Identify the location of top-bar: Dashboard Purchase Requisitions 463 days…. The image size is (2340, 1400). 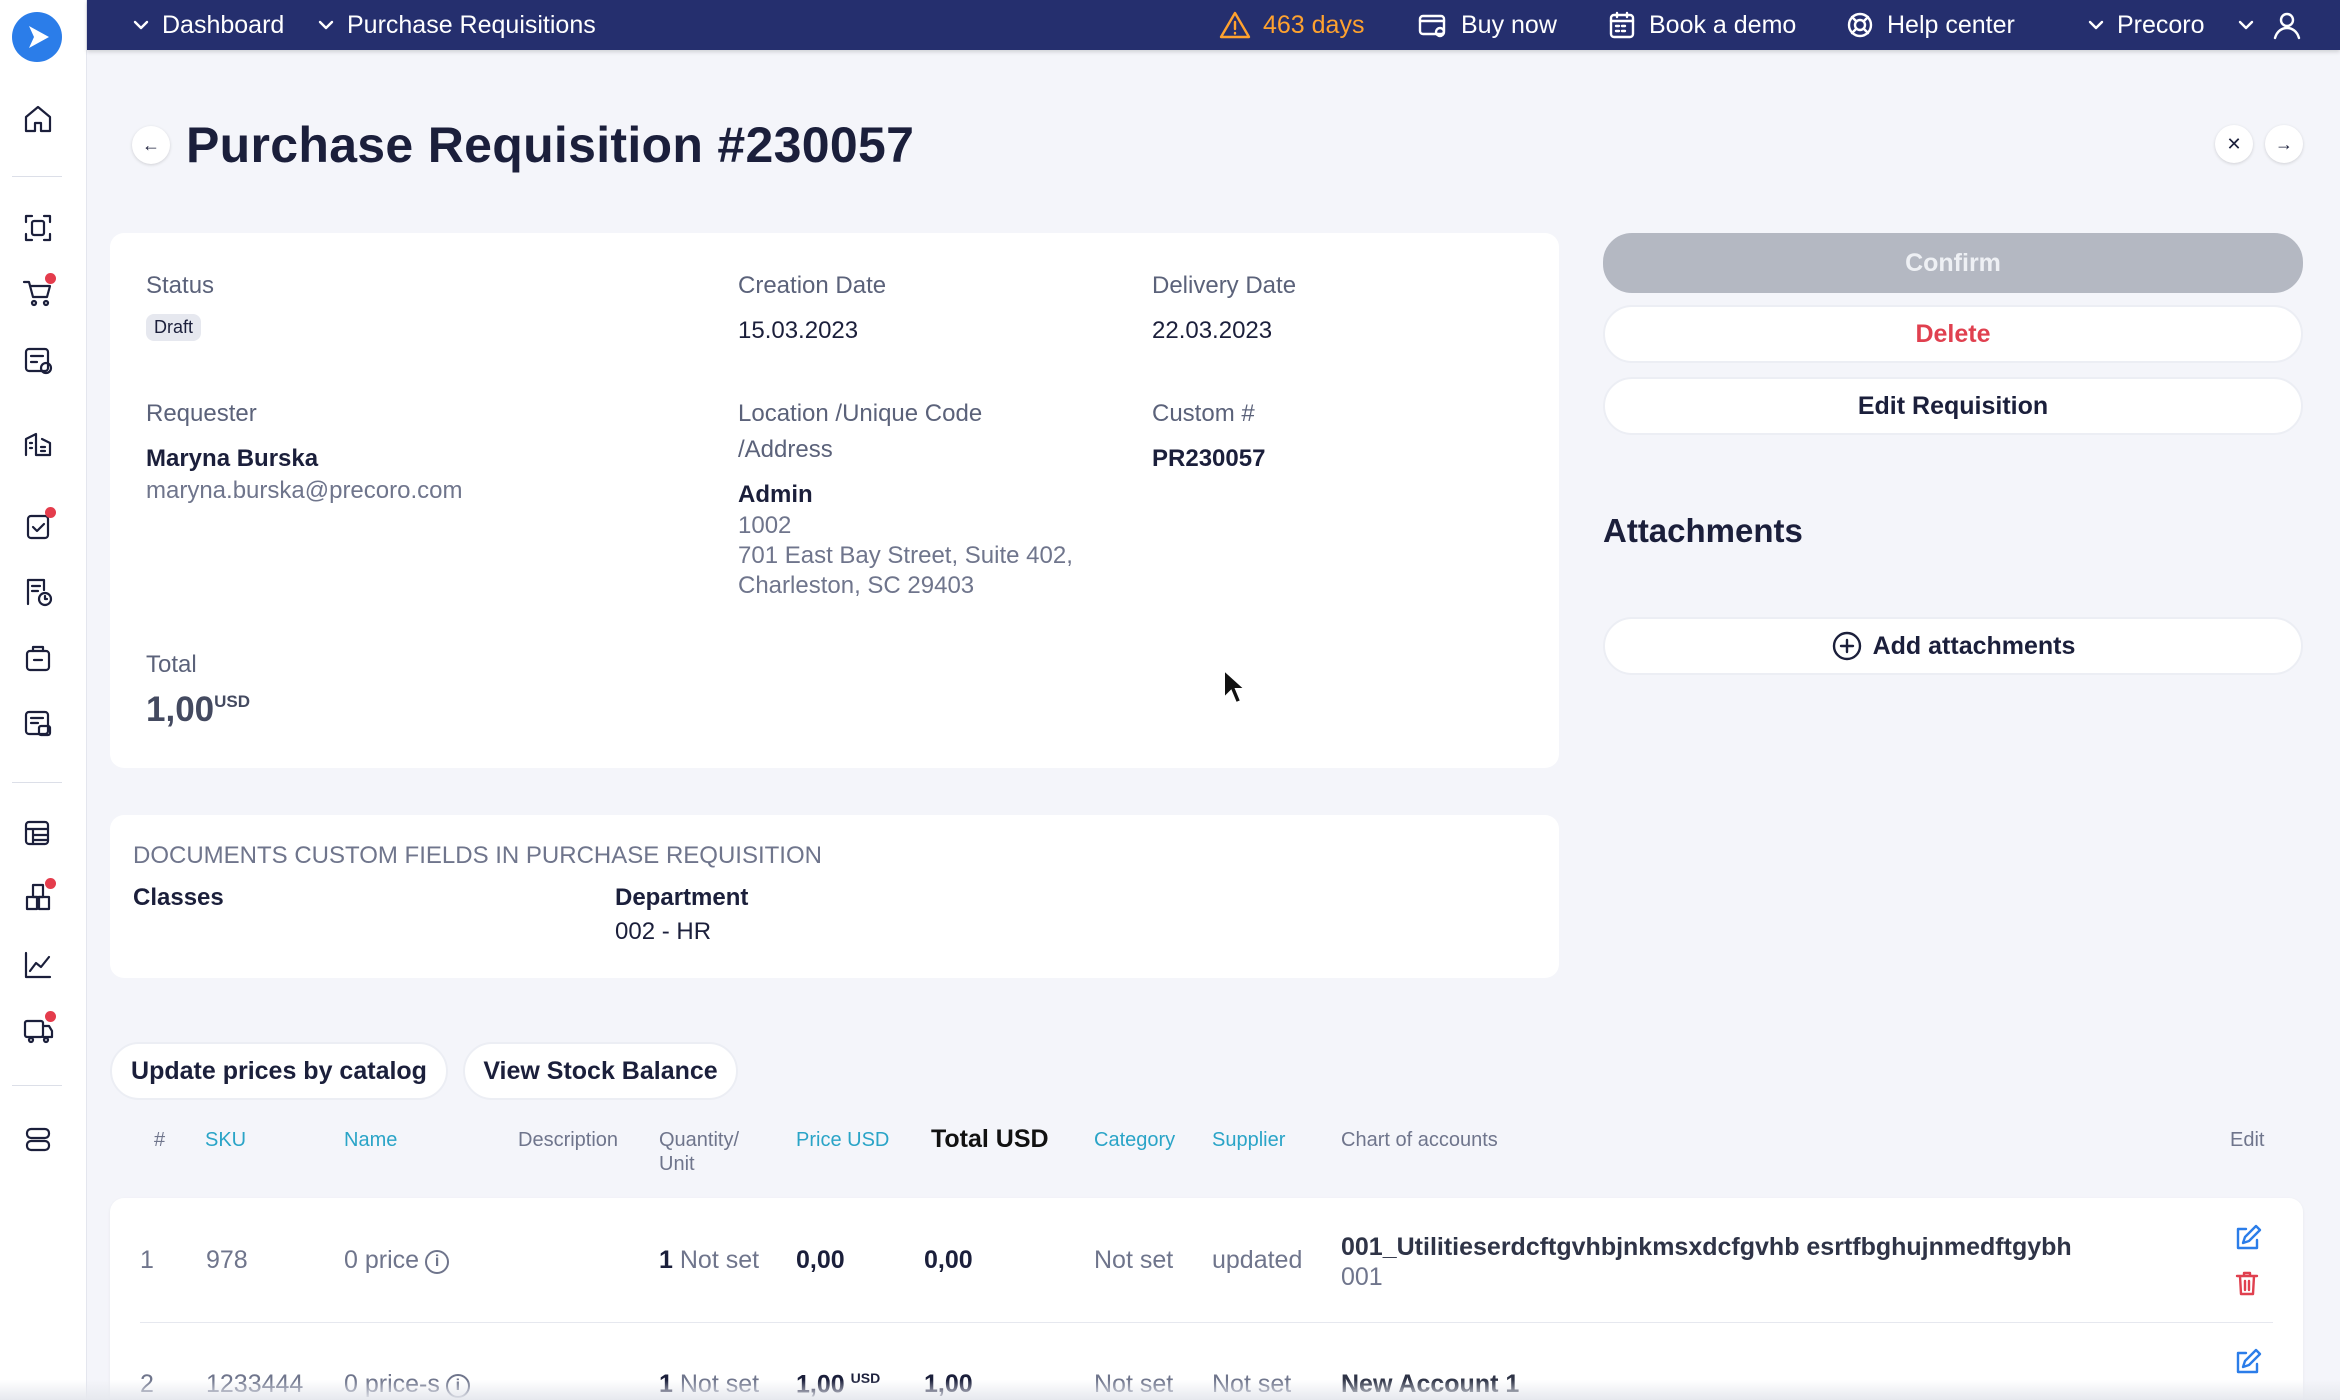
(1213, 25).